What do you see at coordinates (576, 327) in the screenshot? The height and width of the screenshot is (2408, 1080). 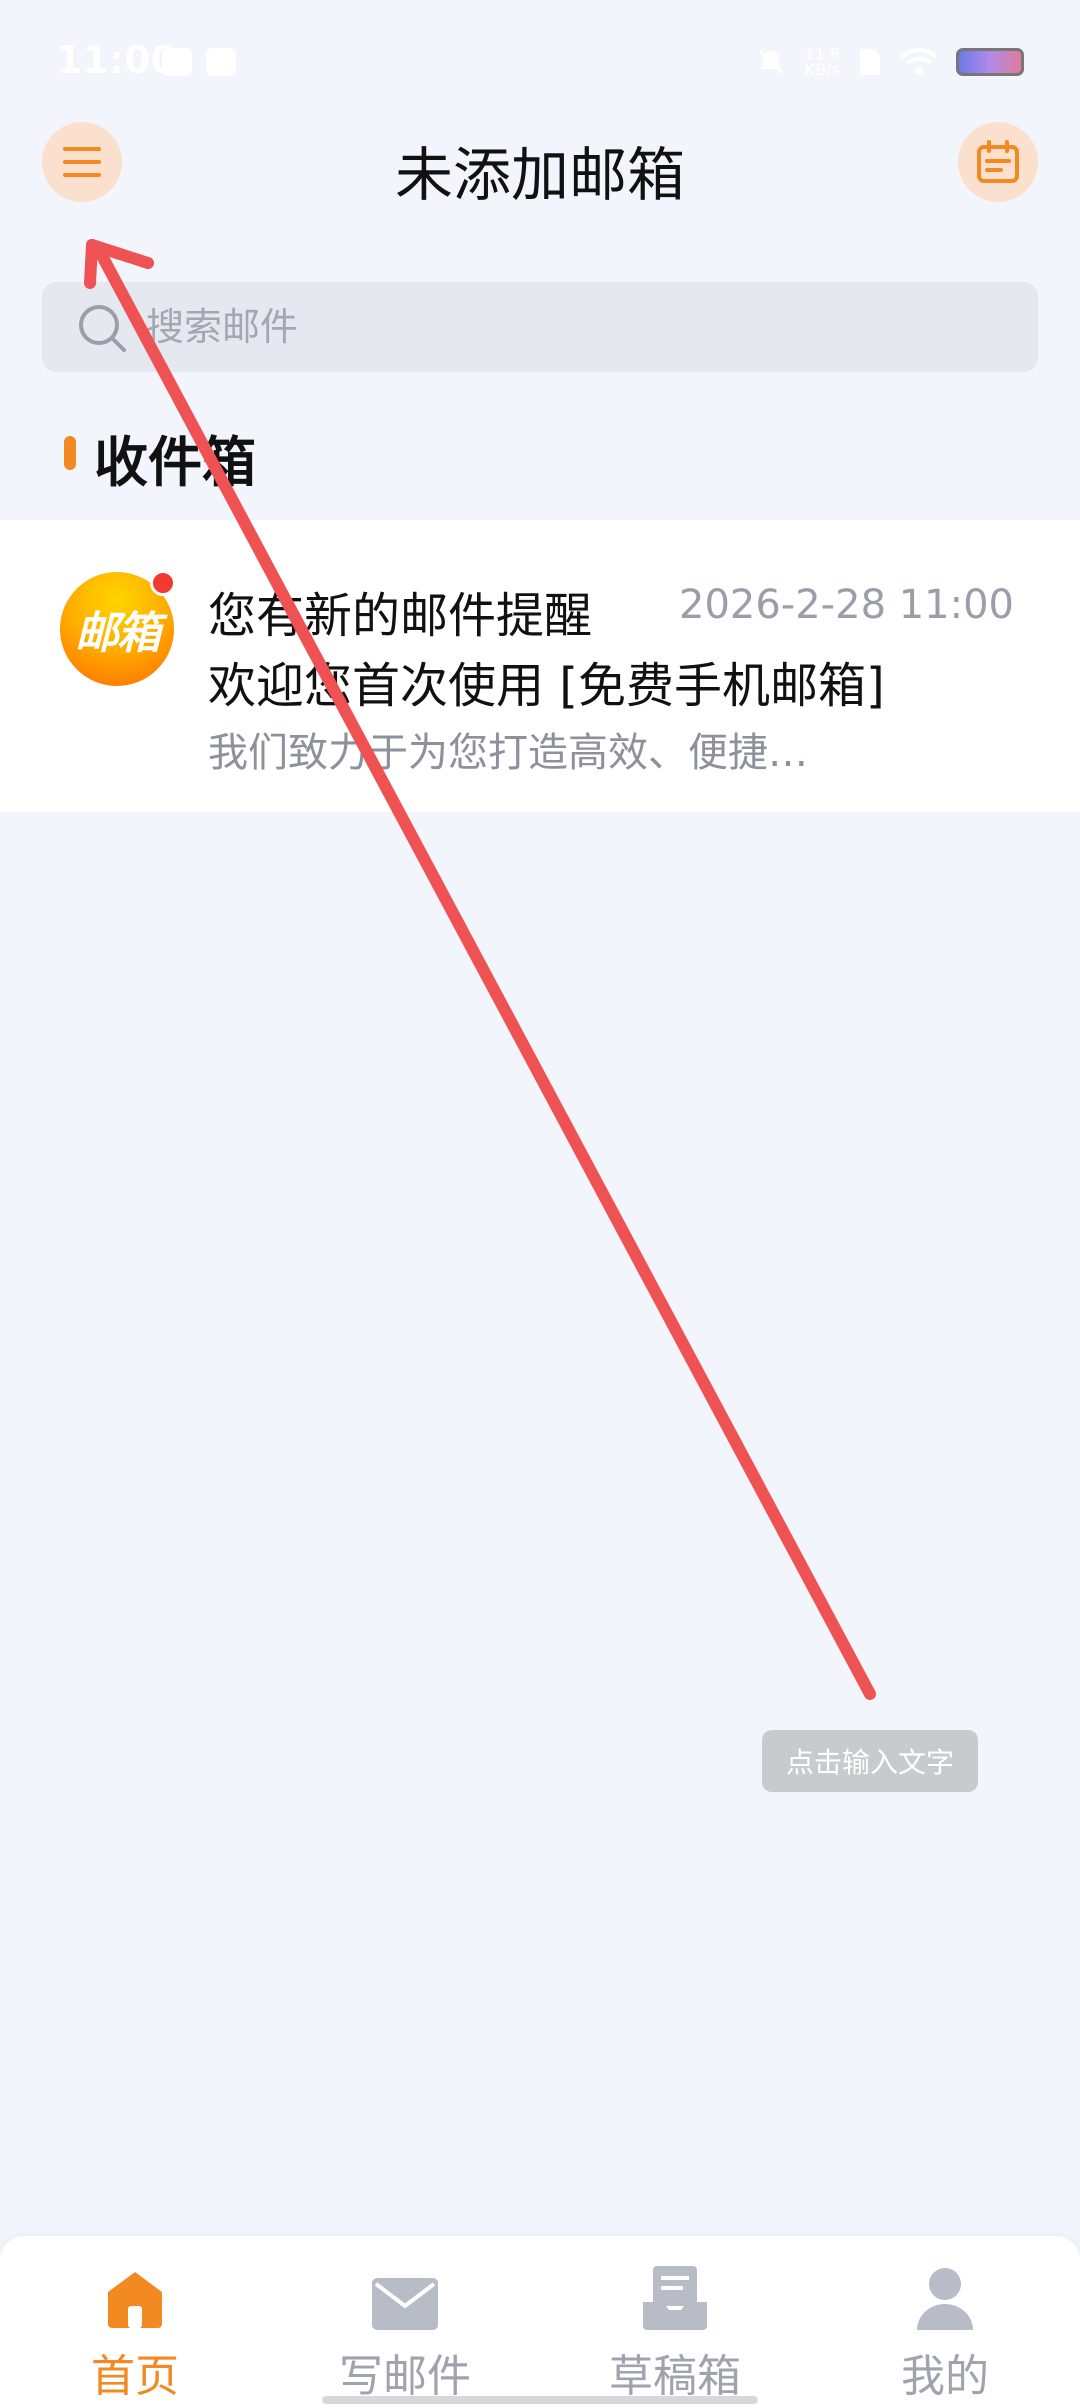 I see `search-input` at bounding box center [576, 327].